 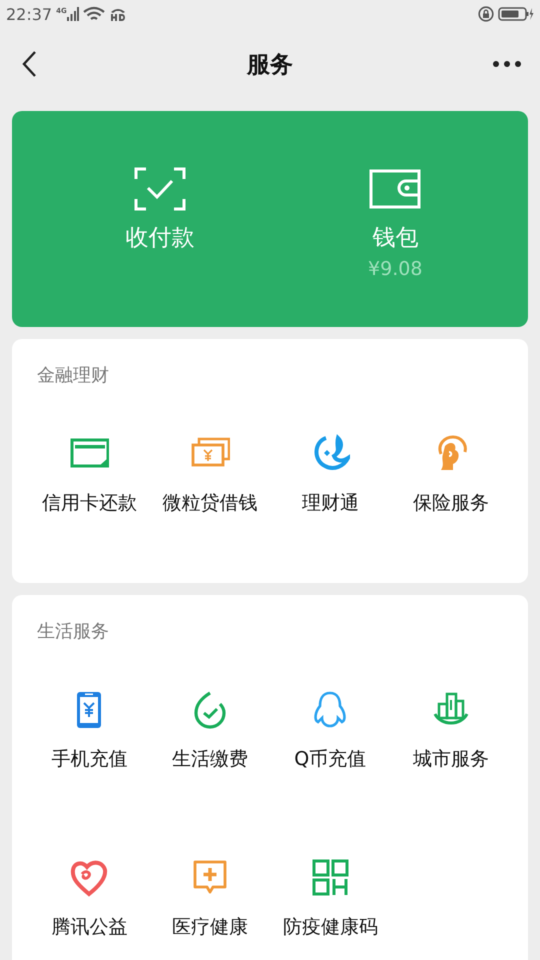 I want to click on scan-check-icon, so click(x=160, y=189).